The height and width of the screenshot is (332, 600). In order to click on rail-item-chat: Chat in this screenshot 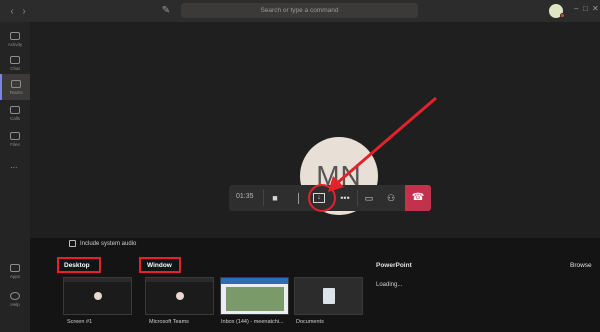, I will do `click(15, 63)`.